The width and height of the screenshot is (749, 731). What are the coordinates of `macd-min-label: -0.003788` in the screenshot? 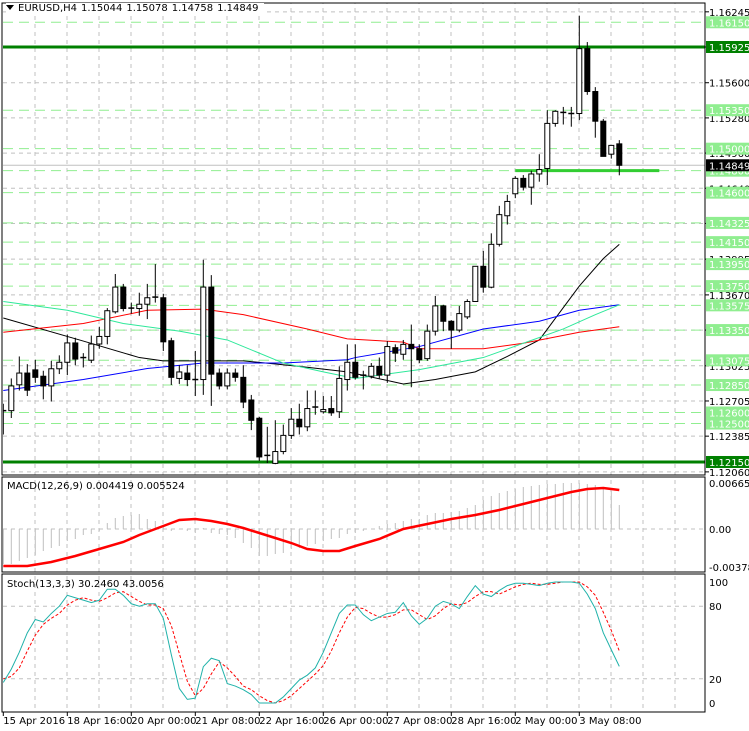 It's located at (729, 568).